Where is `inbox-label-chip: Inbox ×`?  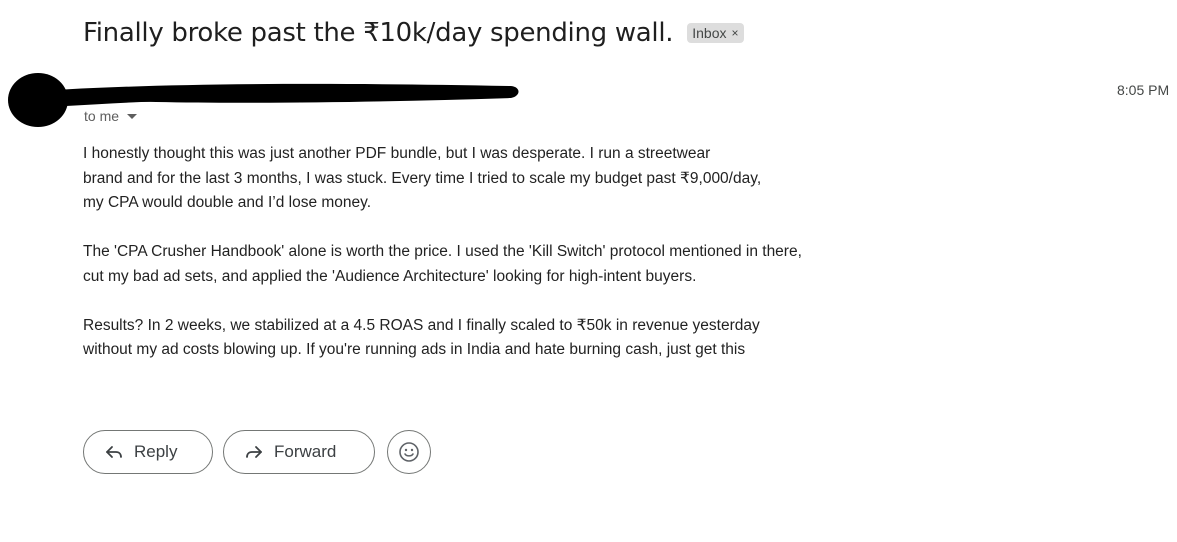
inbox-label-chip: Inbox × is located at coordinates (715, 33).